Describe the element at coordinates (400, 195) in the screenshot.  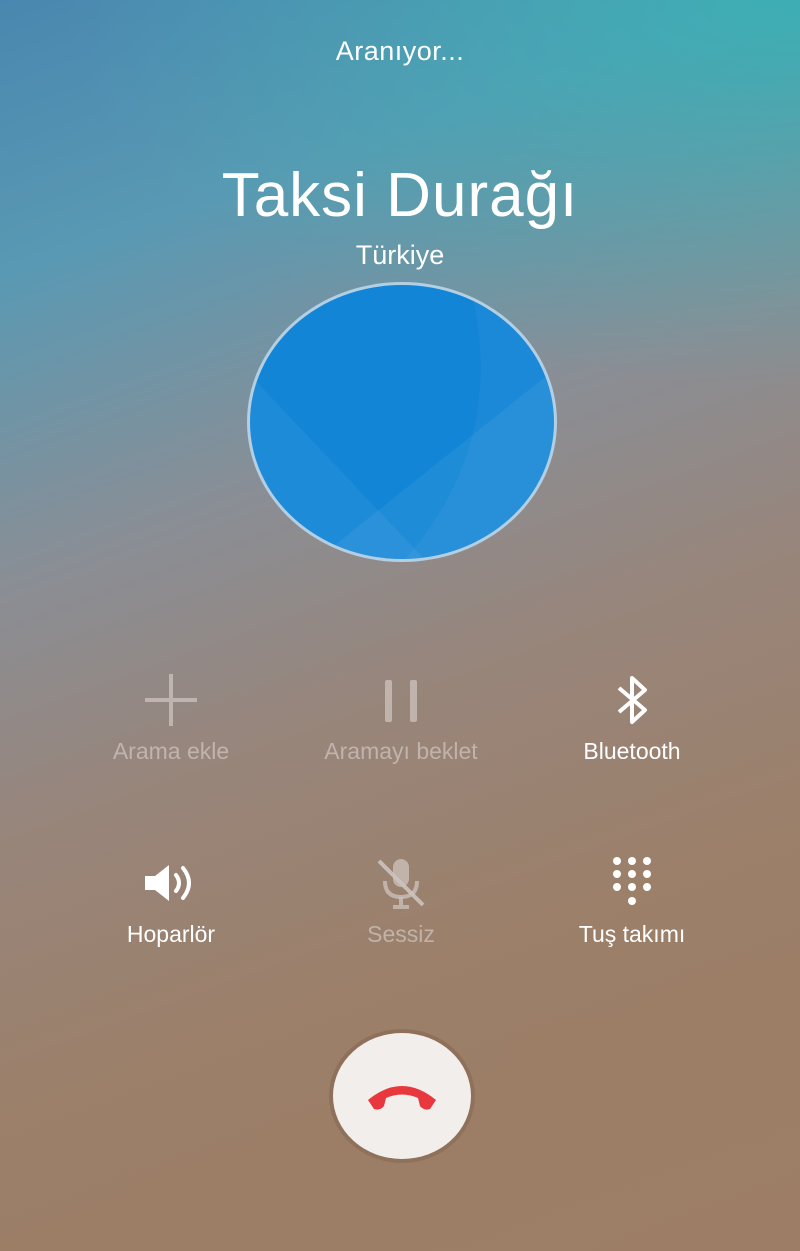
I see `contact-name: Taksi Durağı` at that location.